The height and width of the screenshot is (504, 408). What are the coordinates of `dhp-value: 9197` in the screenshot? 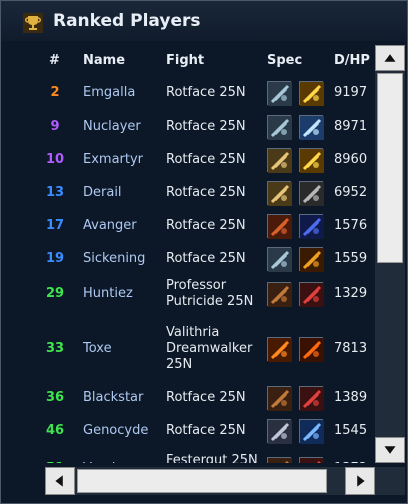 It's located at (351, 92).